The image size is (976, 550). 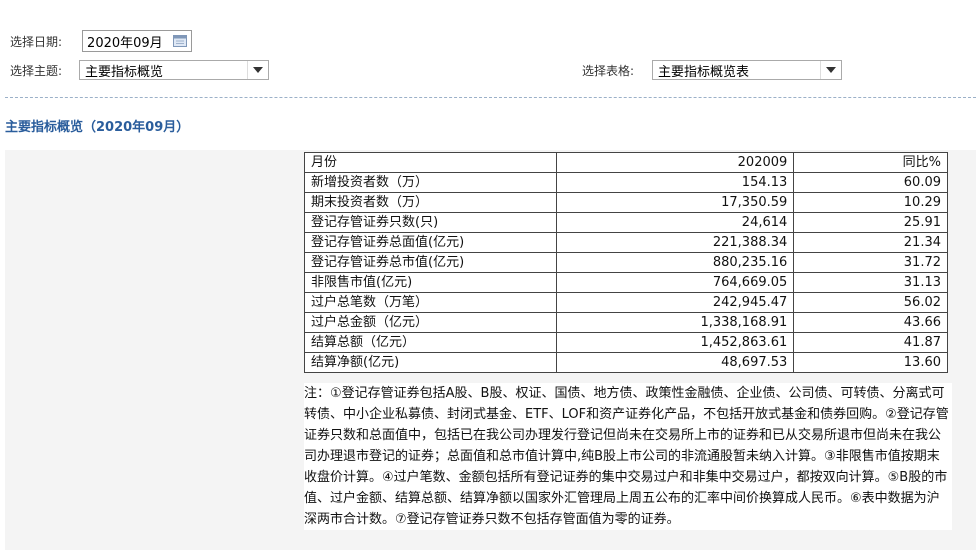 What do you see at coordinates (430, 342) in the screenshot?
I see `indicator-name-cell: 结算总额（亿元）` at bounding box center [430, 342].